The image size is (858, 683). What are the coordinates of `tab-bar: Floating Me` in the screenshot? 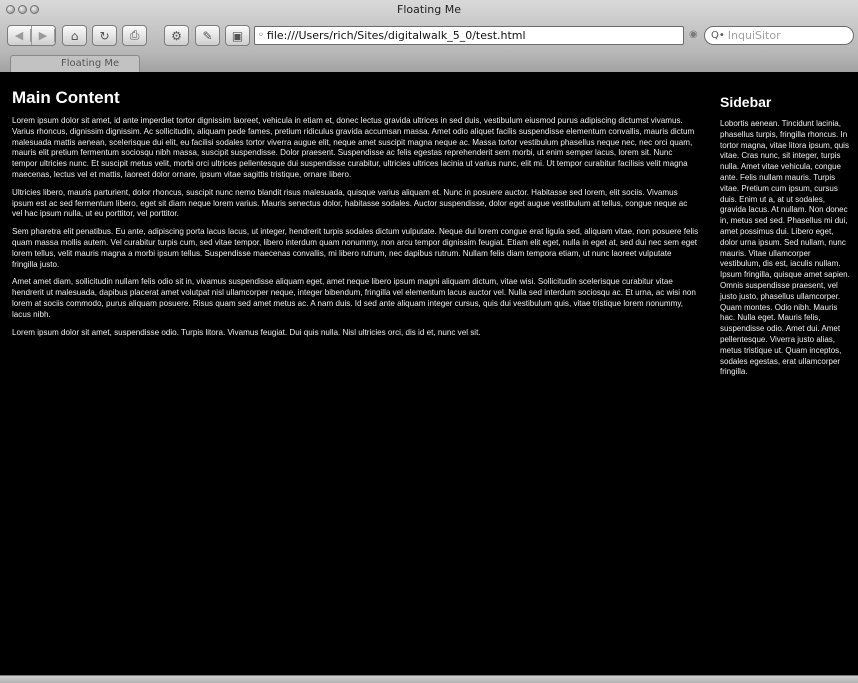 It's located at (429, 62).